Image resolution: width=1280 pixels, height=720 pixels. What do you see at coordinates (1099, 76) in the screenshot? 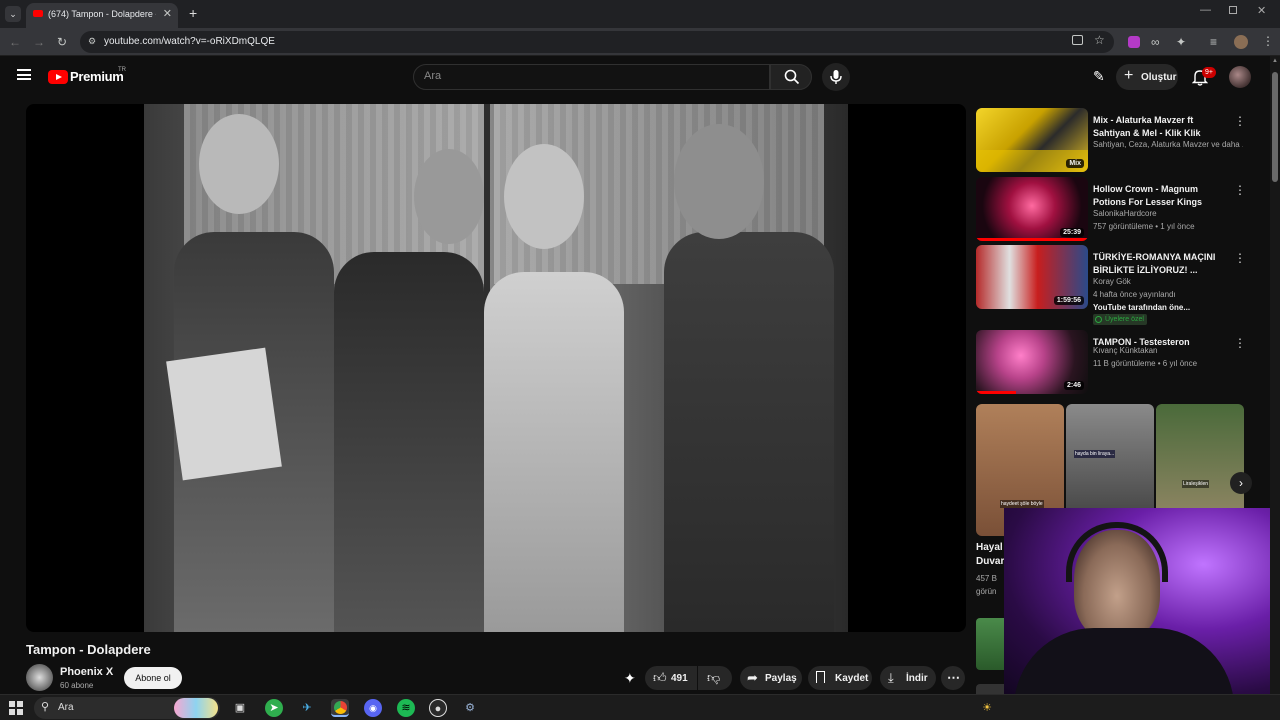
I see `upload-sparkle-icon: ✎` at bounding box center [1099, 76].